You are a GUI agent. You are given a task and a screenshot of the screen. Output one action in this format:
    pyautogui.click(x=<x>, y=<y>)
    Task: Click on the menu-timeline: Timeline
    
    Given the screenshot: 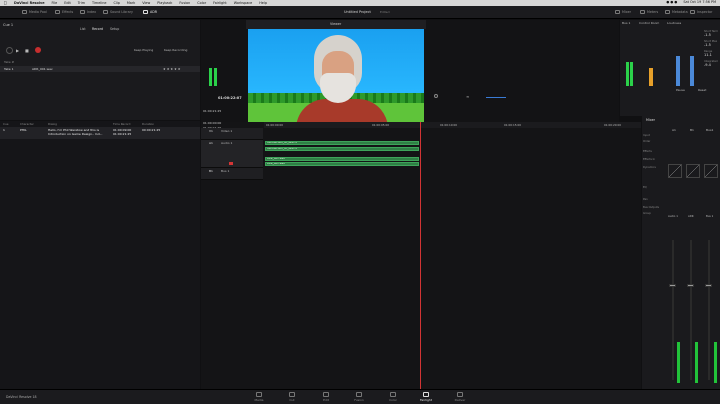 What is the action you would take?
    pyautogui.click(x=99, y=3)
    